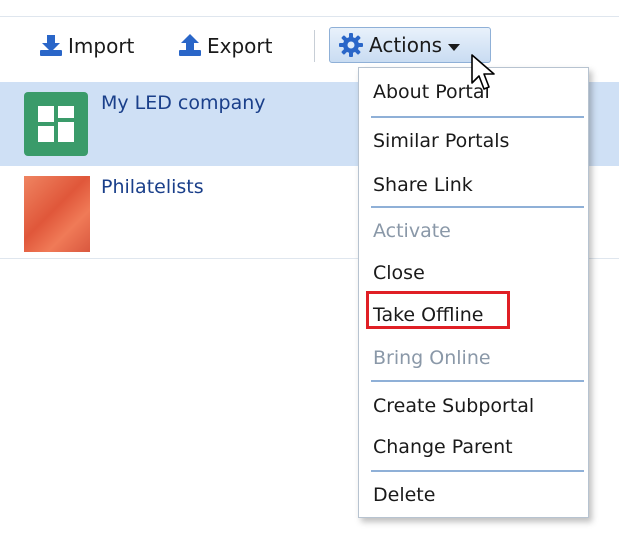  I want to click on actions-label: Actions, so click(406, 45).